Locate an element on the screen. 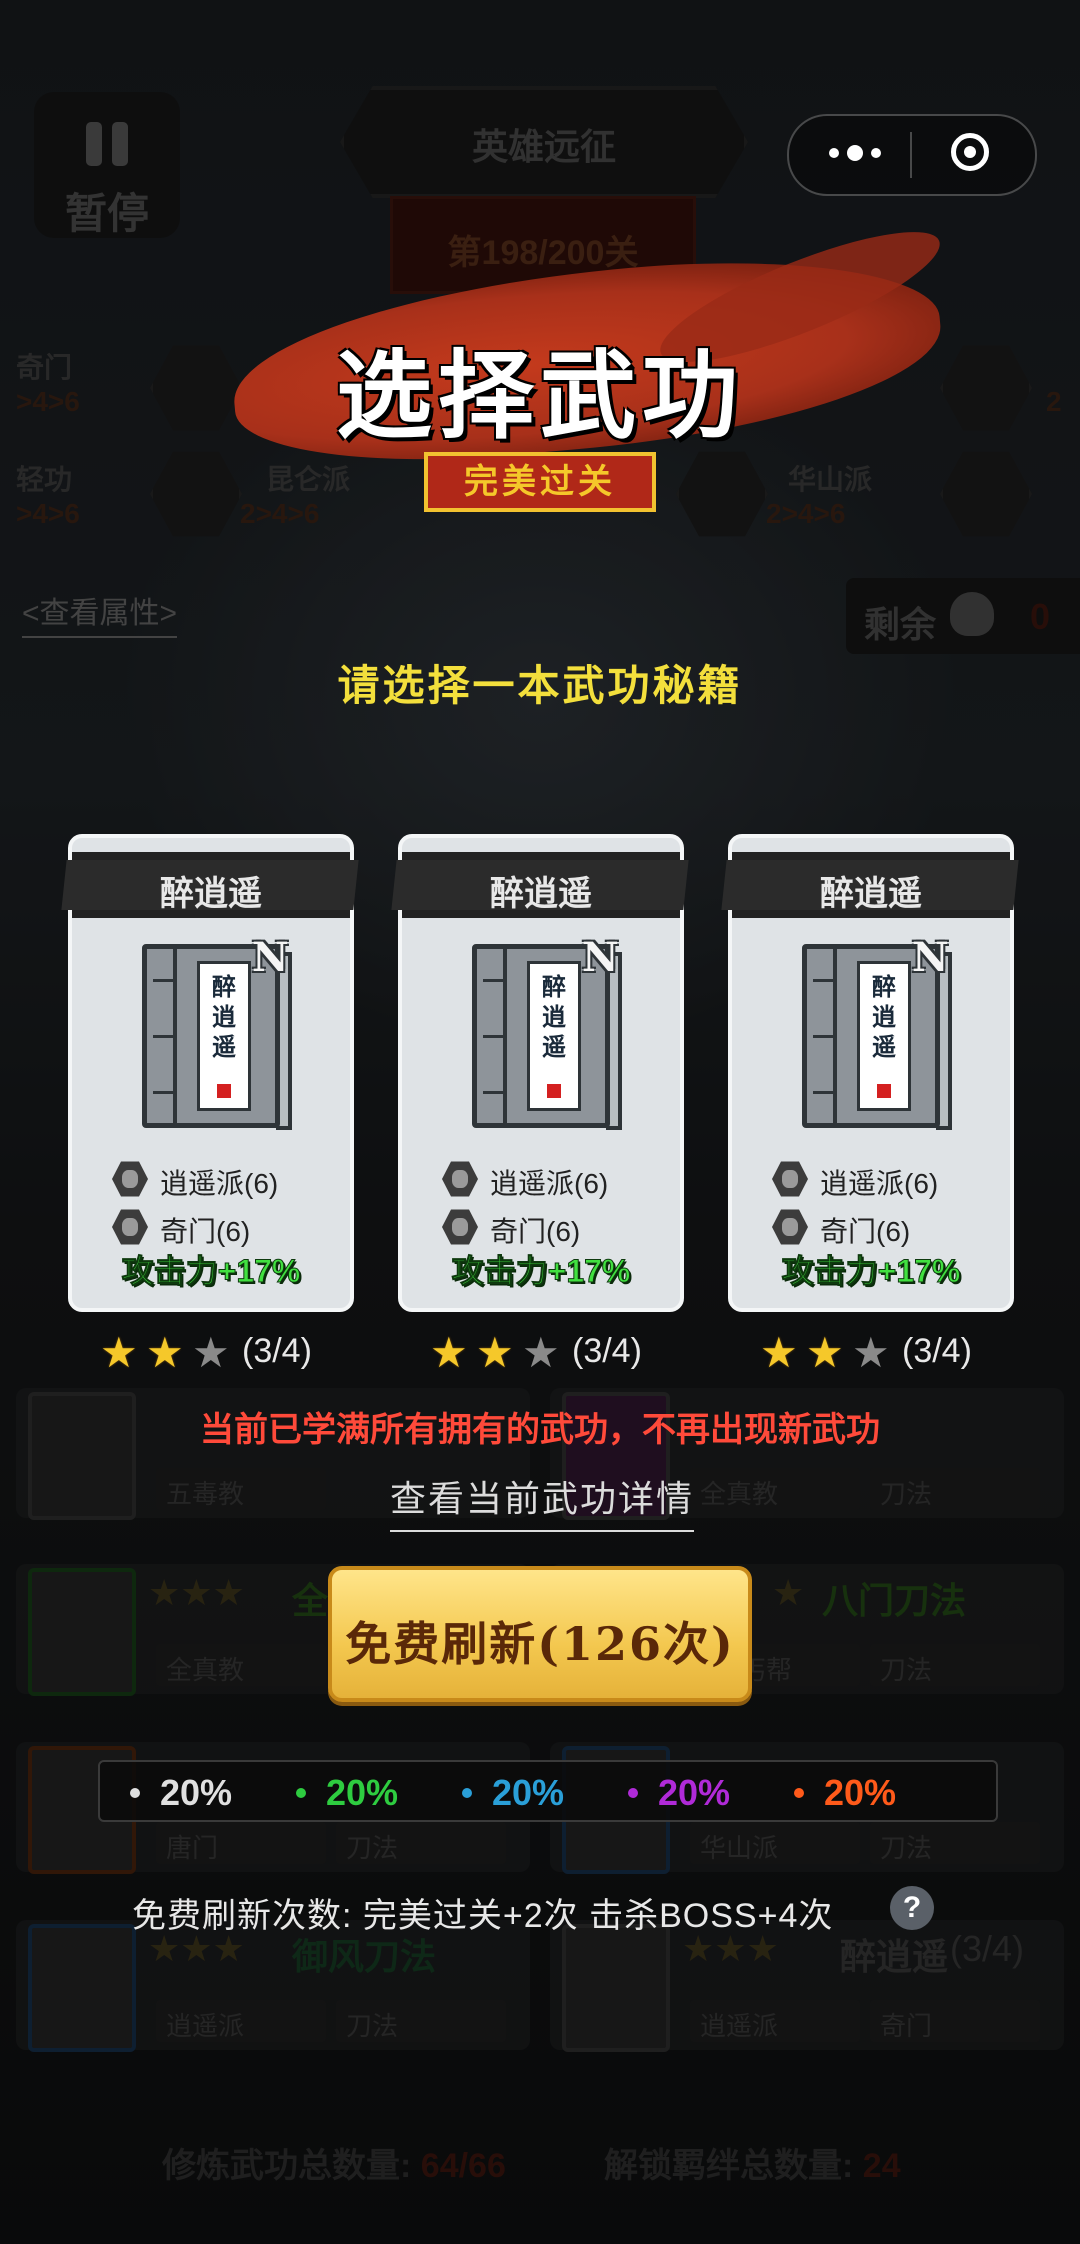  help-icon: ? is located at coordinates (912, 1908).